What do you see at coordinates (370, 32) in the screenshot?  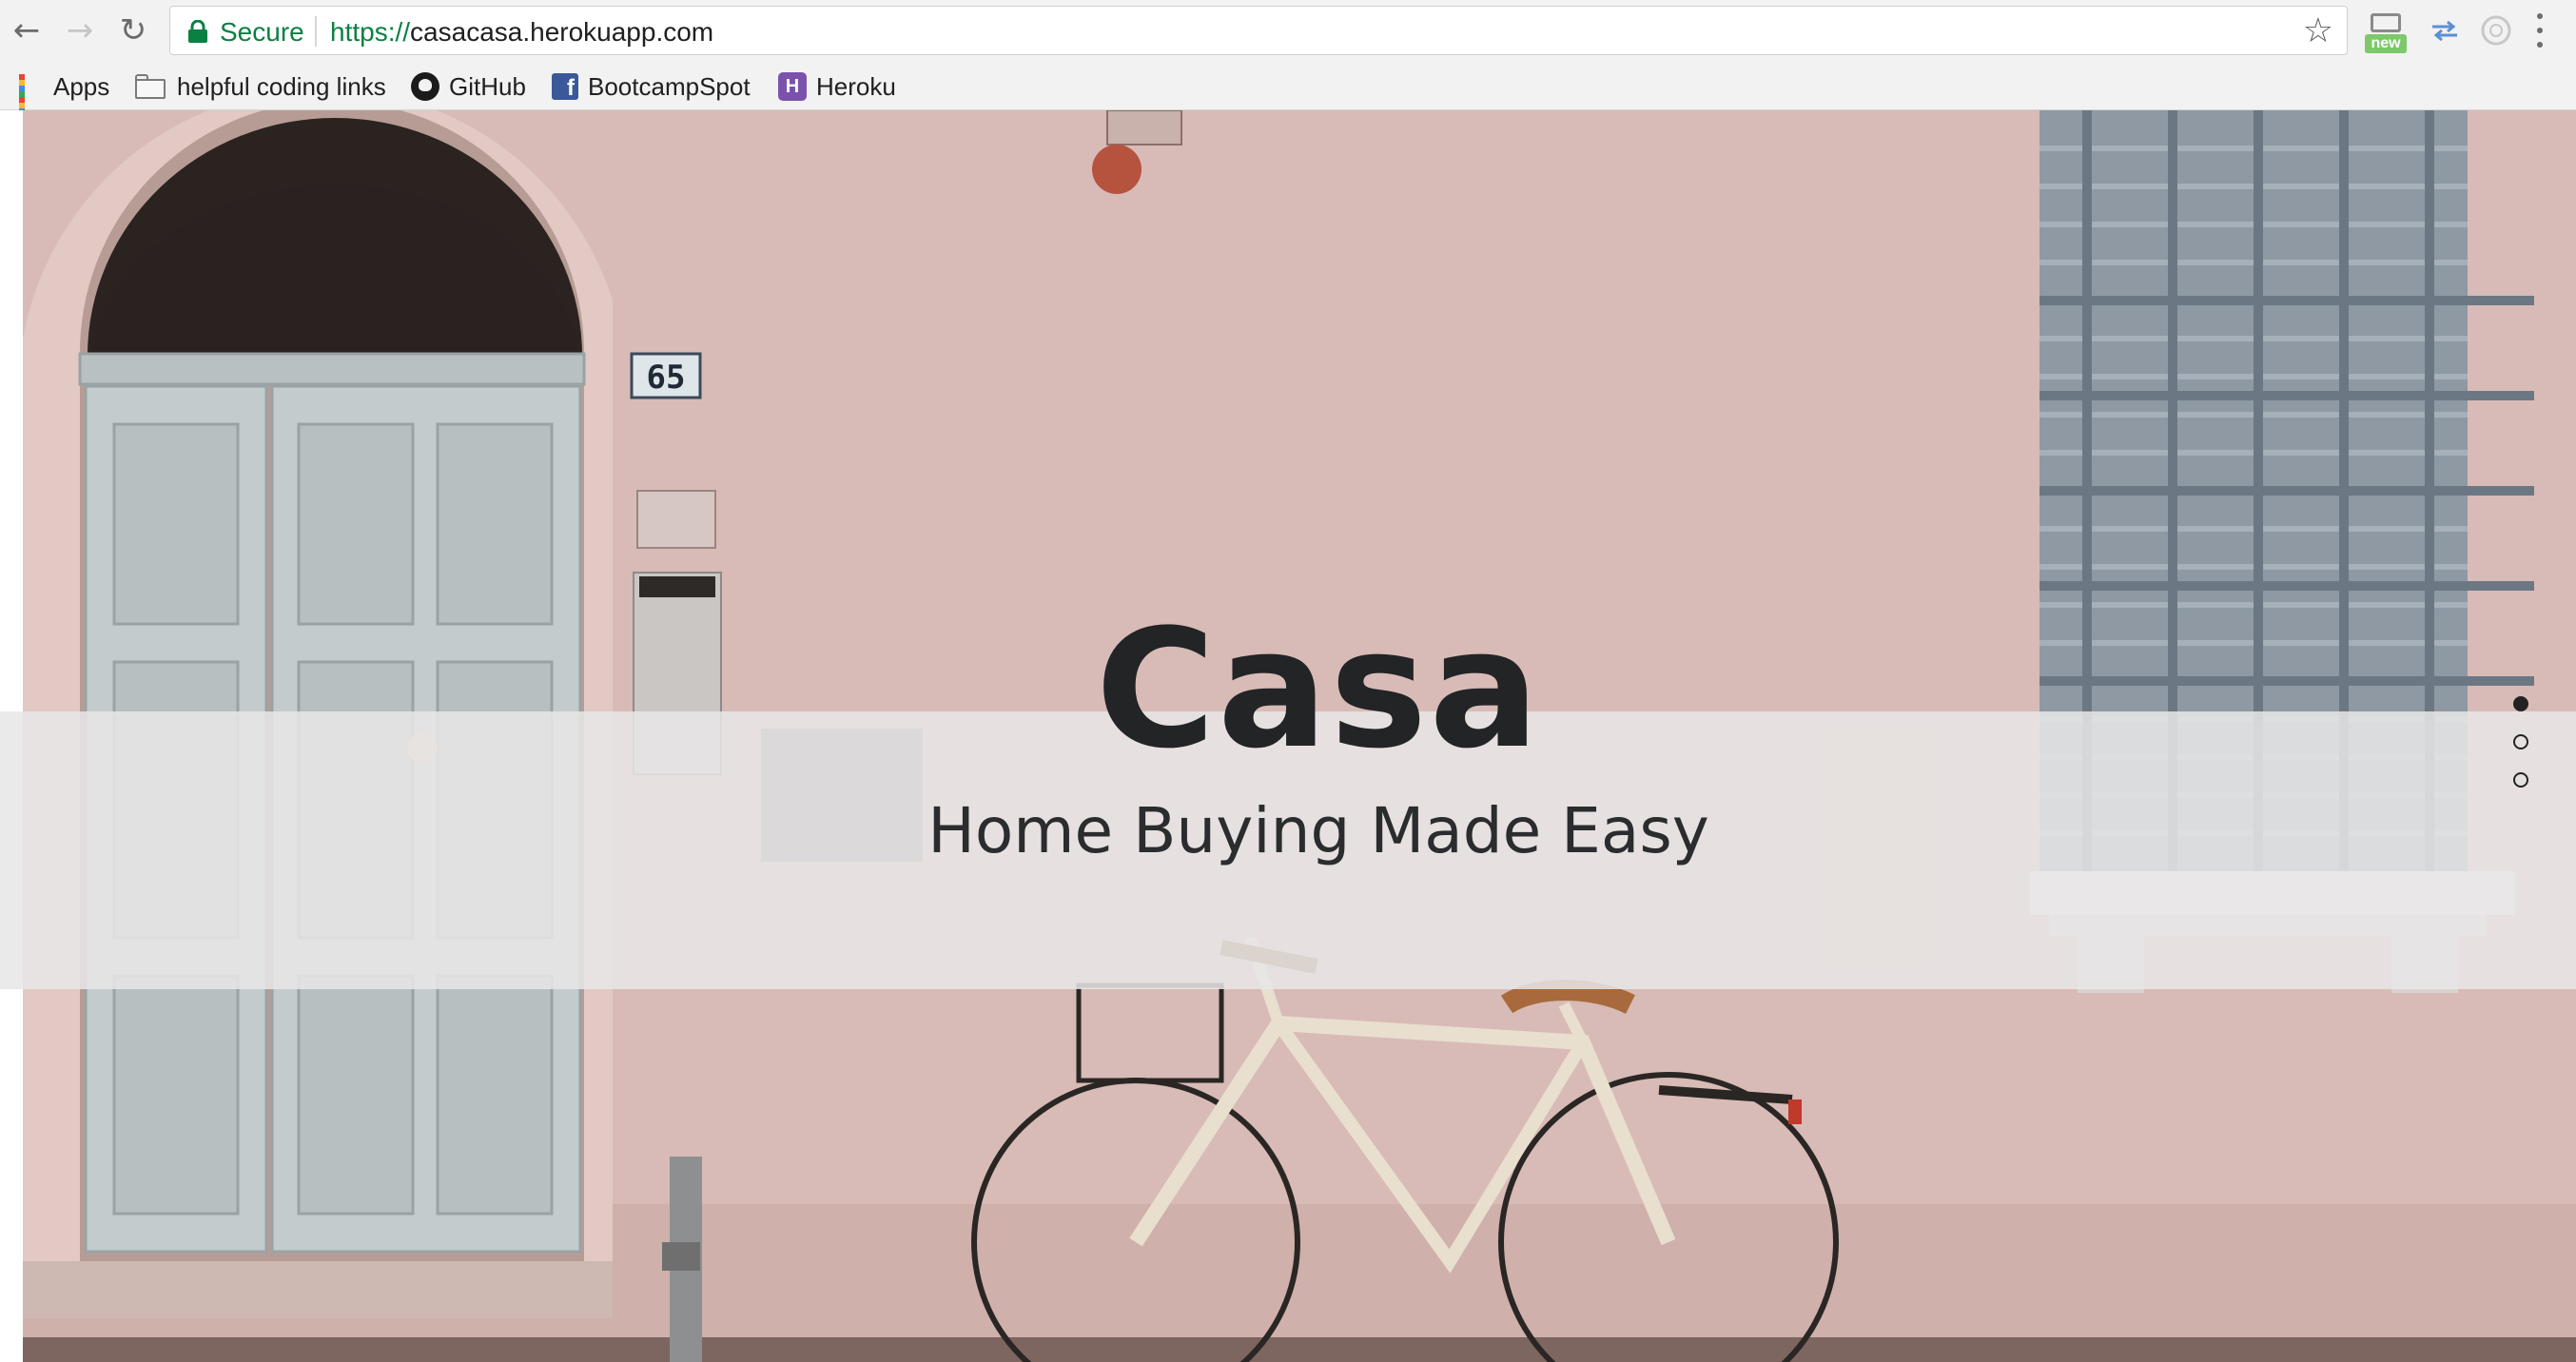 I see `url-scheme: https://` at bounding box center [370, 32].